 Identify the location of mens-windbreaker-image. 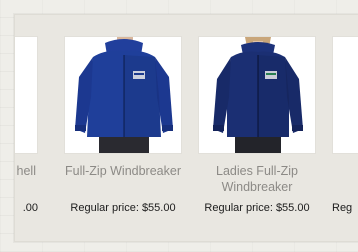
(124, 95).